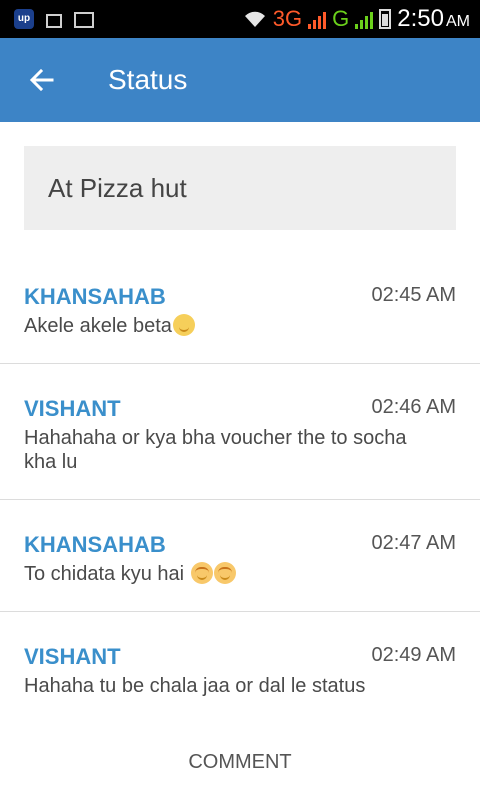  I want to click on mail-notification-icon, so click(84, 20).